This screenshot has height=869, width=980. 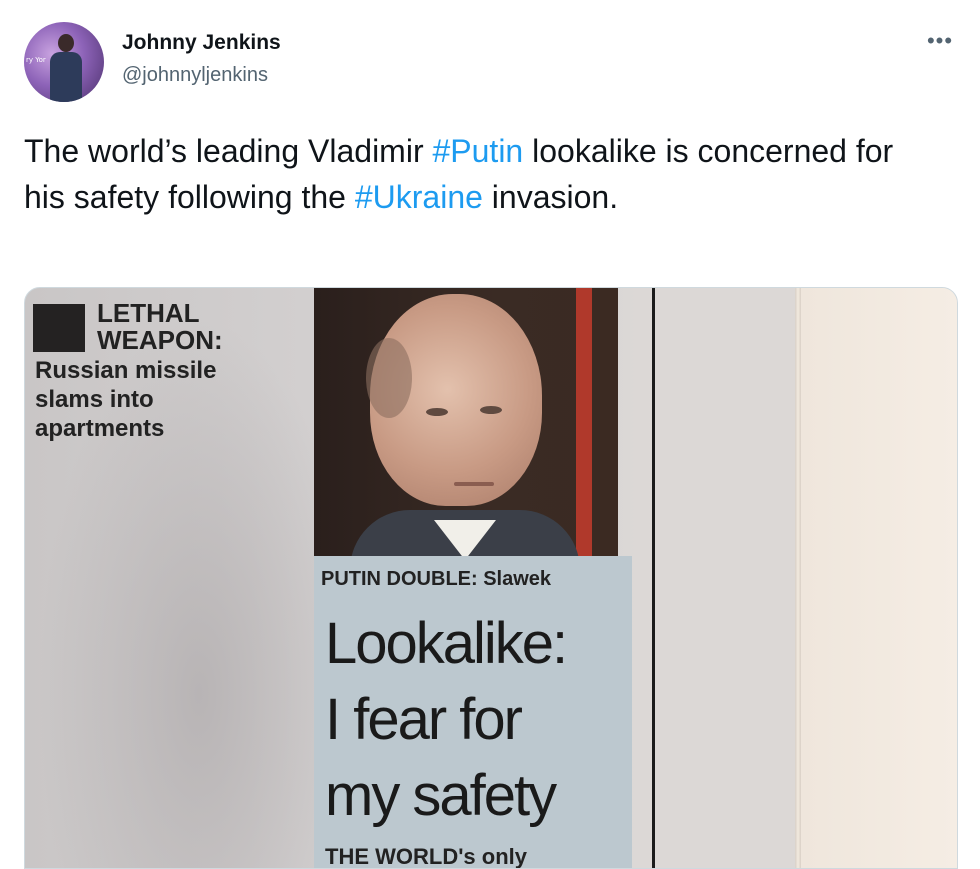 I want to click on avatar-caption: ry Yor, so click(x=36, y=60).